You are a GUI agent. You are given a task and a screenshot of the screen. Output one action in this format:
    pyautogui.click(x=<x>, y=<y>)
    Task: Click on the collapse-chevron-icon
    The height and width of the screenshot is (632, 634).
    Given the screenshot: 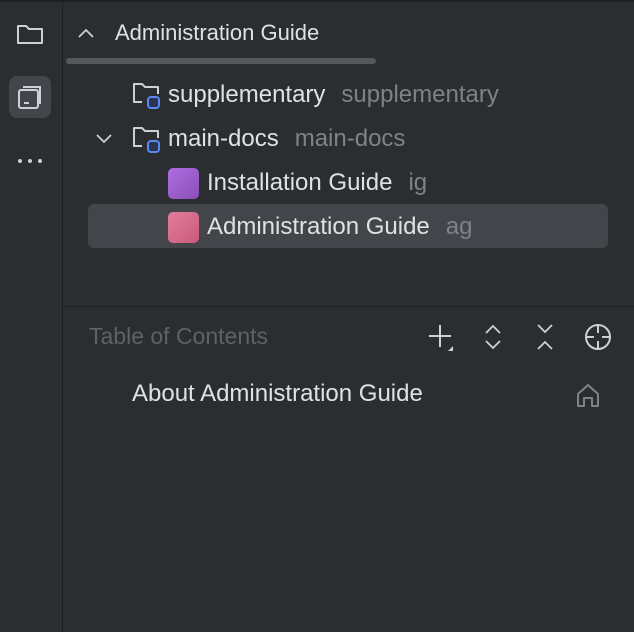 What is the action you would take?
    pyautogui.click(x=86, y=35)
    